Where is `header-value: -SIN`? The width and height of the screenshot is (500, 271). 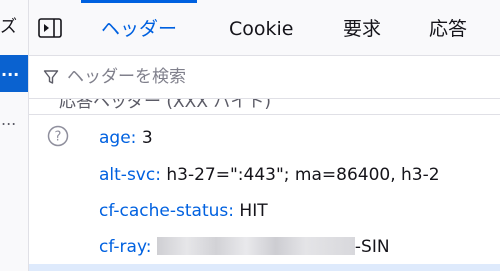 header-value: -SIN is located at coordinates (372, 247).